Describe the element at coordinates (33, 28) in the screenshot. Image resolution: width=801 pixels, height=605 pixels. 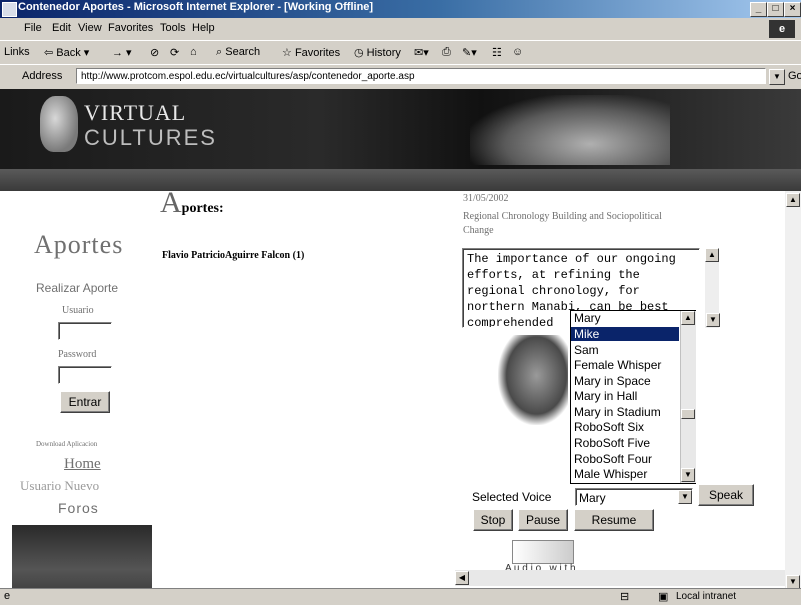
I see `menu-file: File` at that location.